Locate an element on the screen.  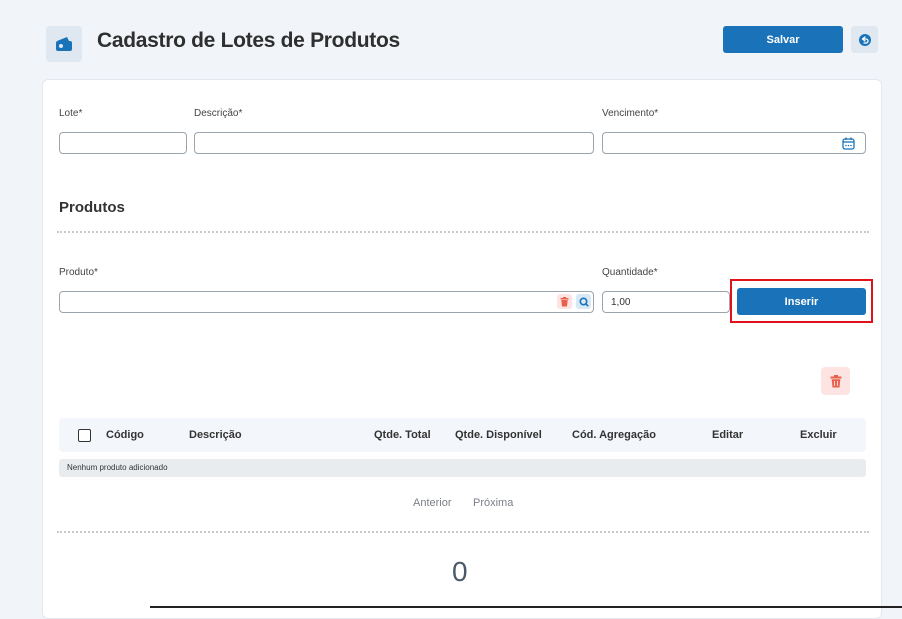
col-qtde-total: Qtde. Total is located at coordinates (402, 435).